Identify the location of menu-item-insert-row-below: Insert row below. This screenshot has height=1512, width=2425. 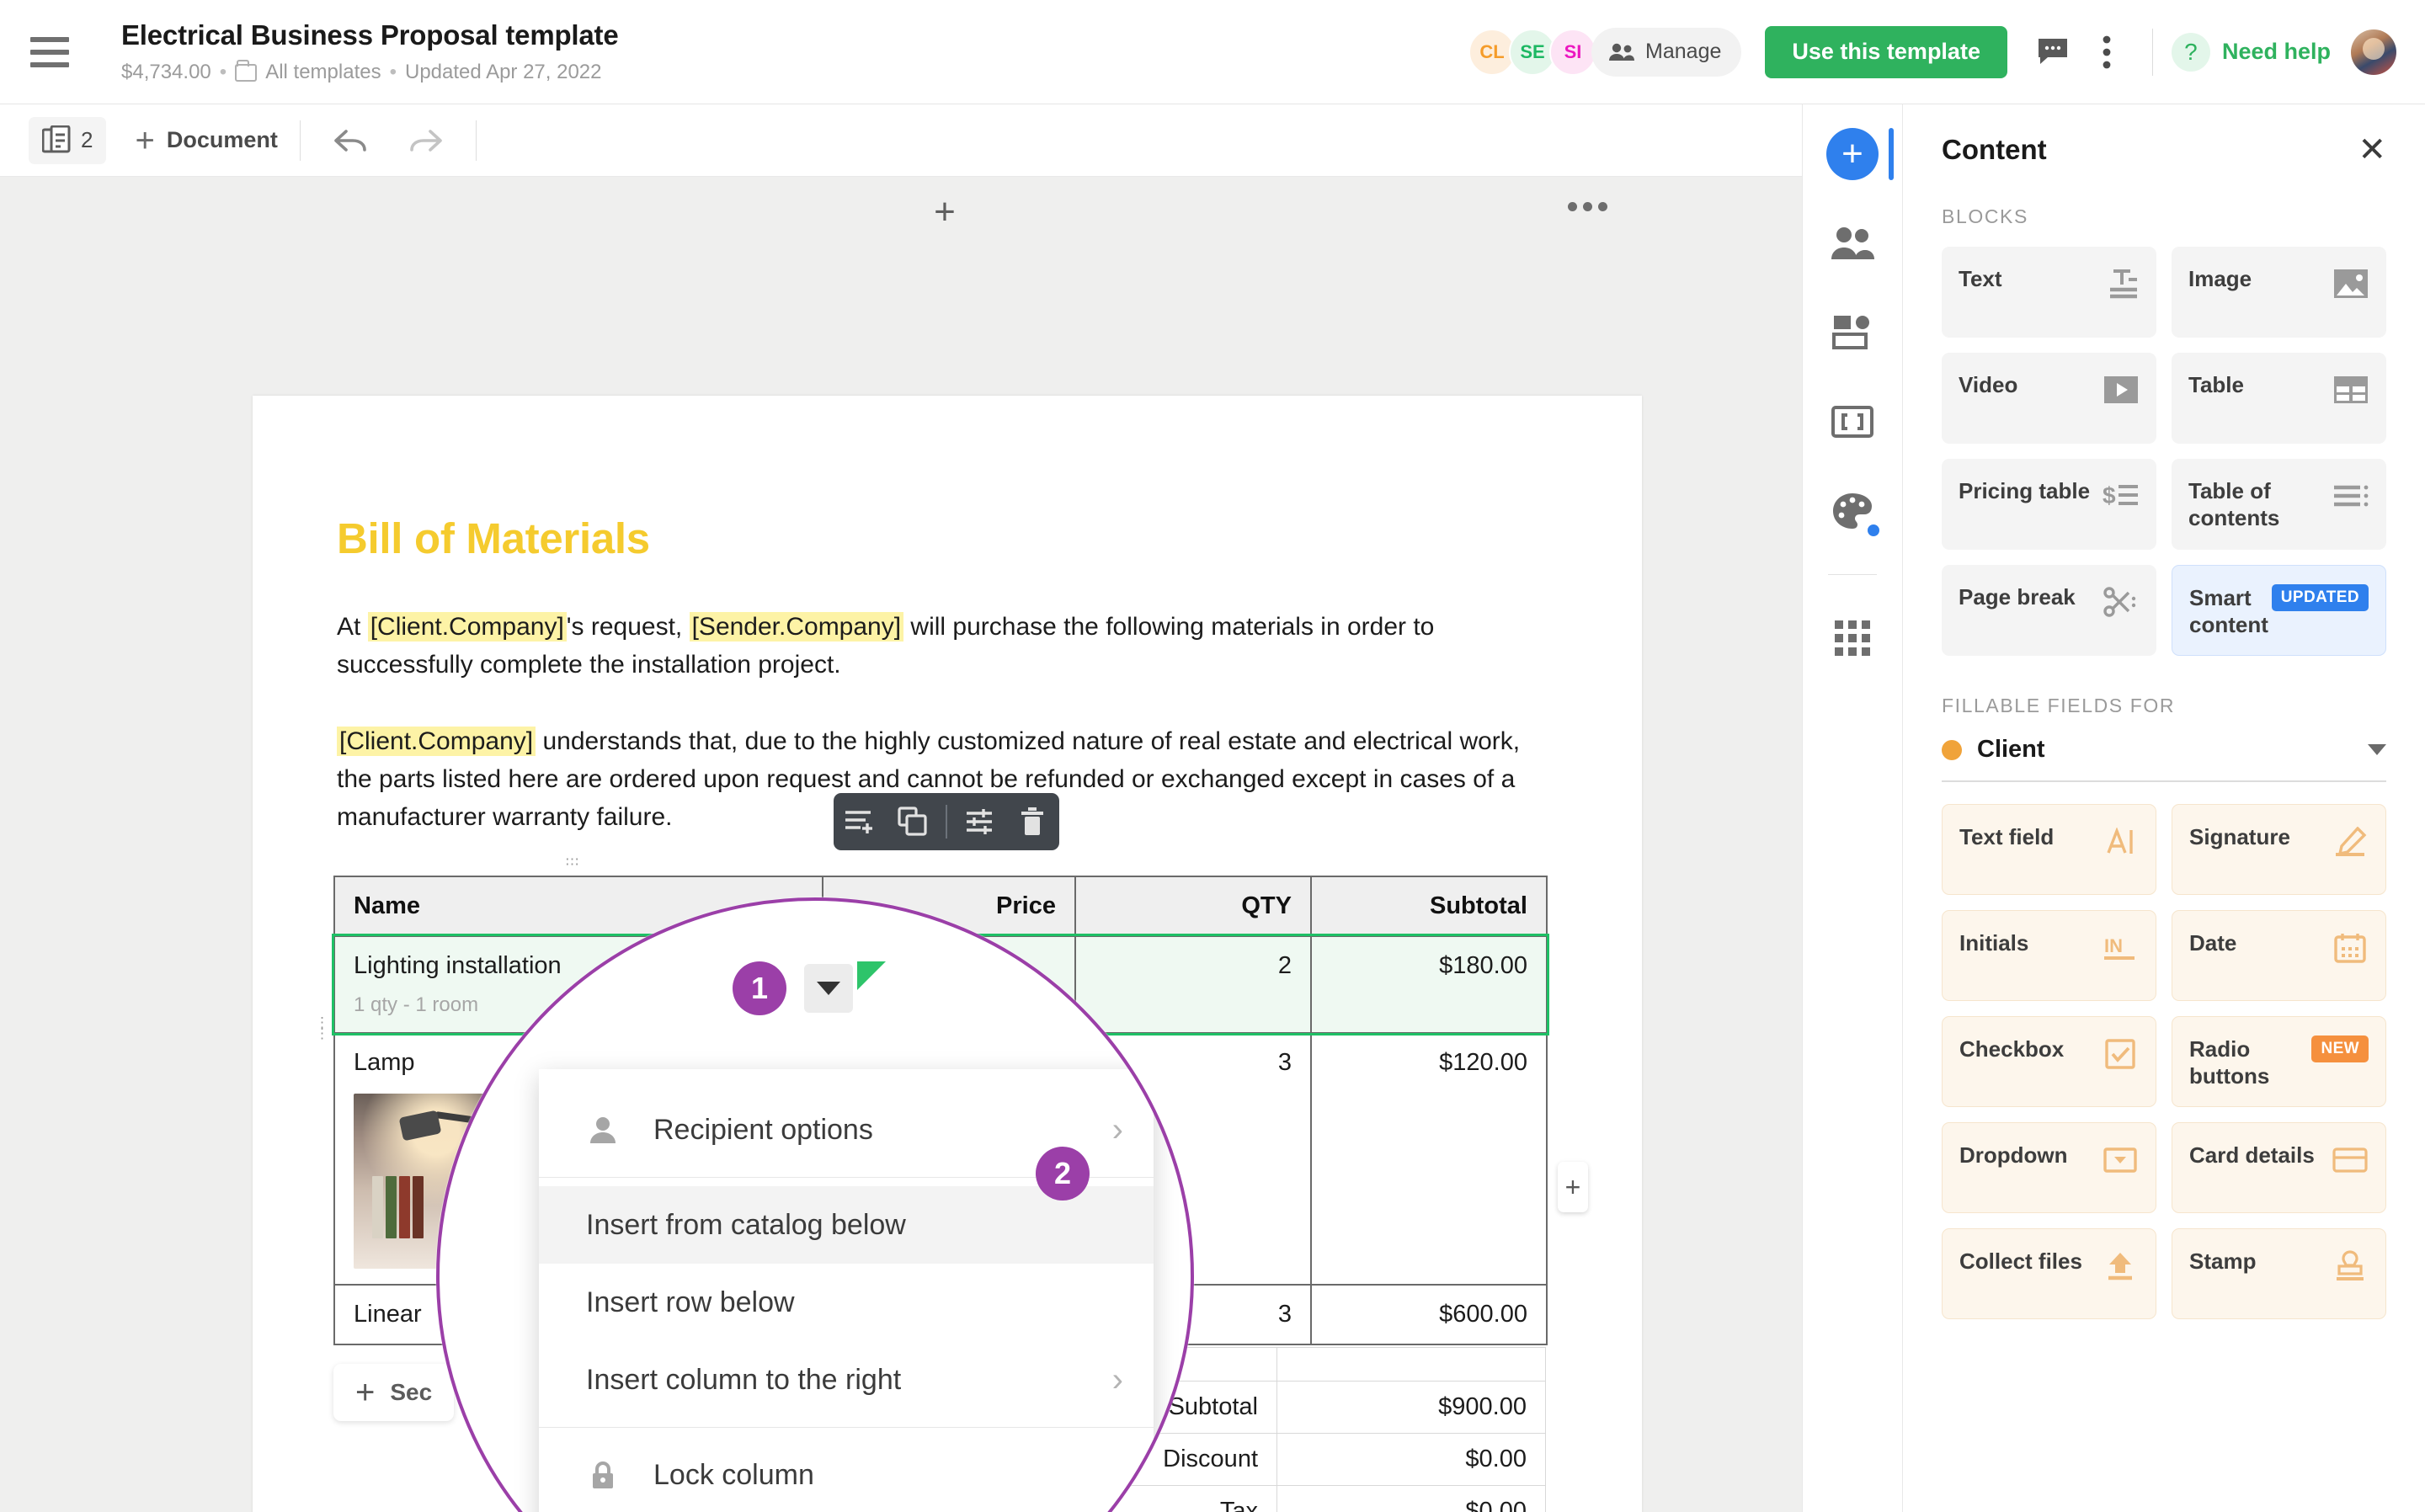
(846, 1303).